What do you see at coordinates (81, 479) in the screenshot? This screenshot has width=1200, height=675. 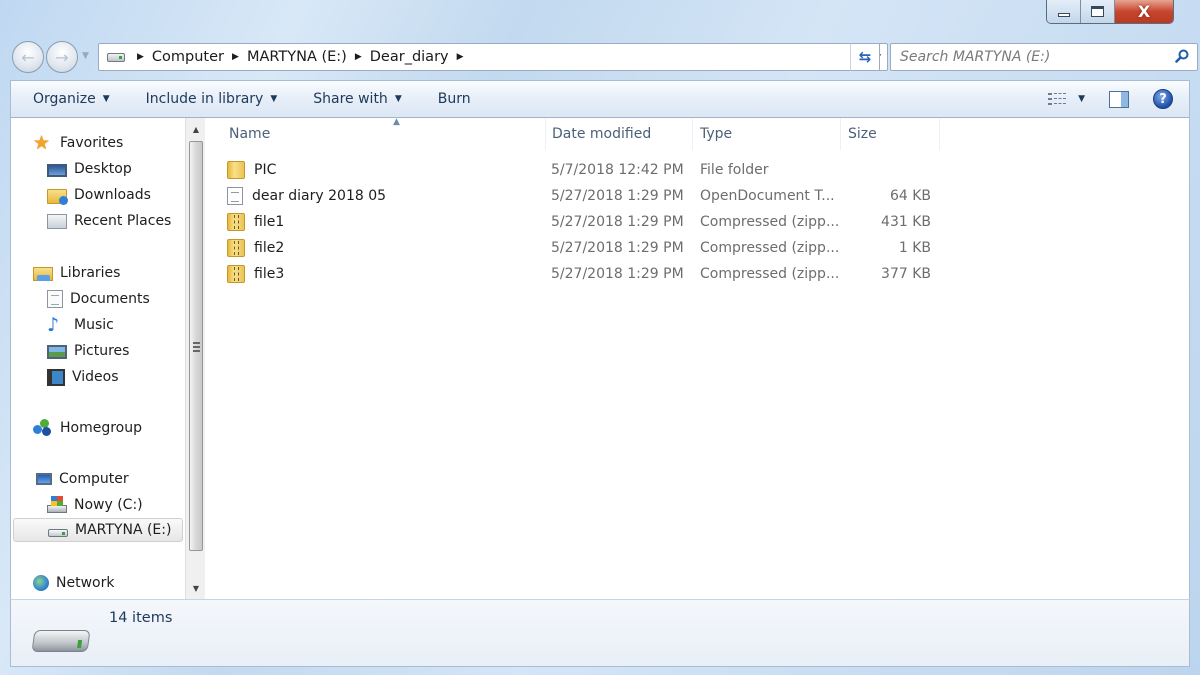 I see `nav-computer: Computer` at bounding box center [81, 479].